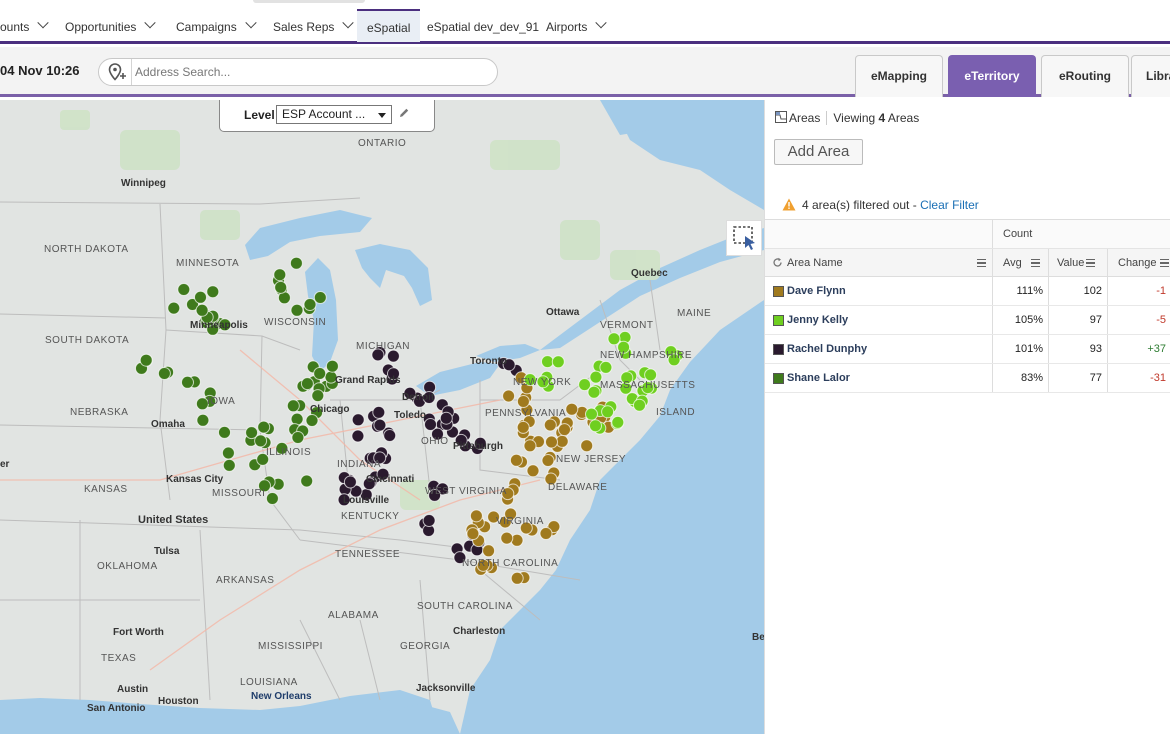  What do you see at coordinates (25, 25) in the screenshot?
I see `tab-accounts: ounts` at bounding box center [25, 25].